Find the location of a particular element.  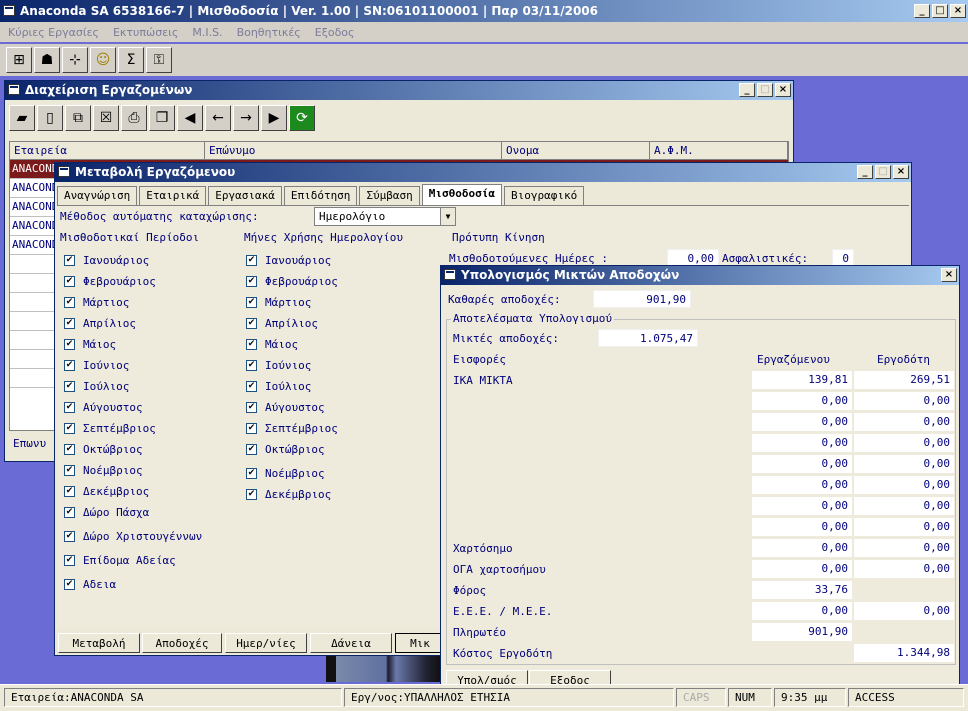

network-icon: ⊹ is located at coordinates (75, 60).